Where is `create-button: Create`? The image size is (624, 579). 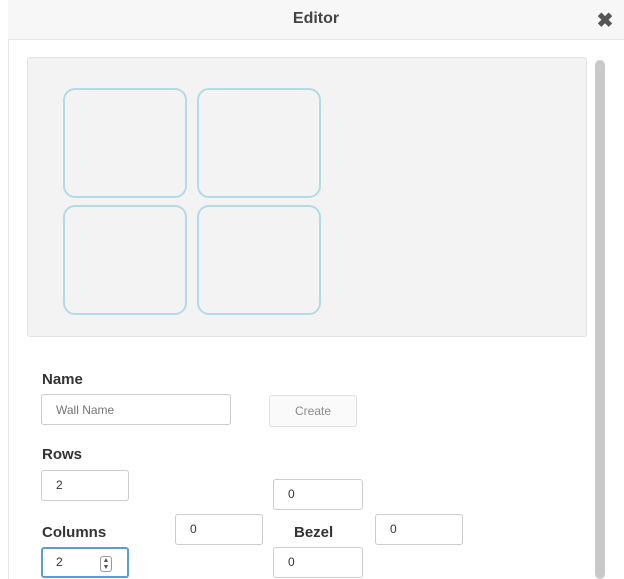
create-button: Create is located at coordinates (313, 411).